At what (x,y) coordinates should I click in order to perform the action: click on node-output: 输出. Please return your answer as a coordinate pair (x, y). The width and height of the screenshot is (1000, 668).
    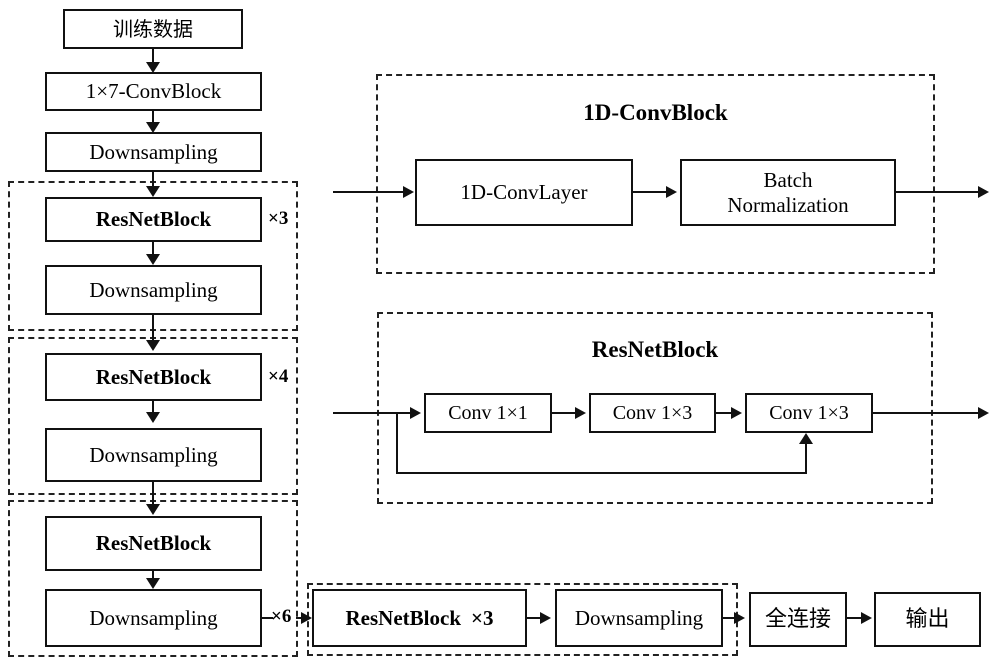
    Looking at the image, I should click on (927, 619).